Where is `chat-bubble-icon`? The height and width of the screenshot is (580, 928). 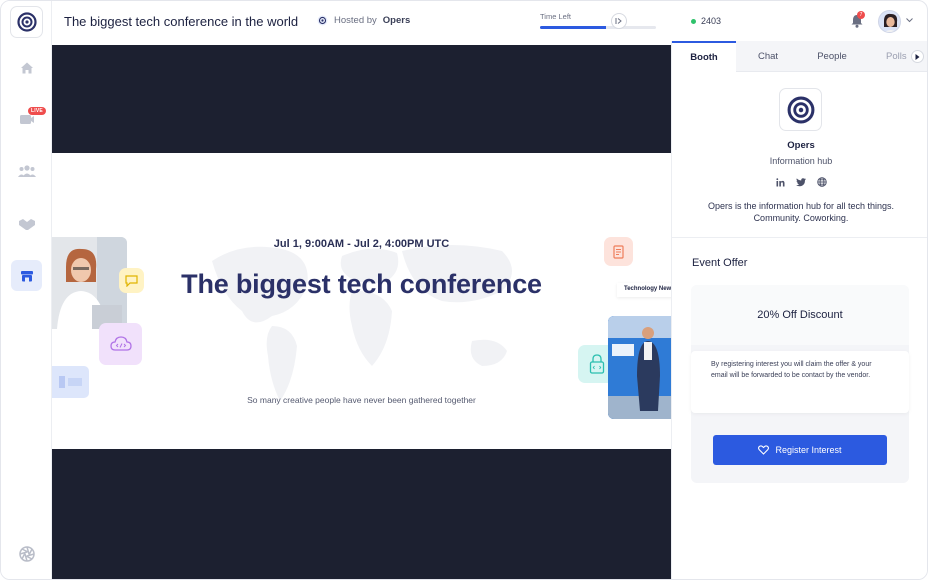
chat-bubble-icon is located at coordinates (131, 280).